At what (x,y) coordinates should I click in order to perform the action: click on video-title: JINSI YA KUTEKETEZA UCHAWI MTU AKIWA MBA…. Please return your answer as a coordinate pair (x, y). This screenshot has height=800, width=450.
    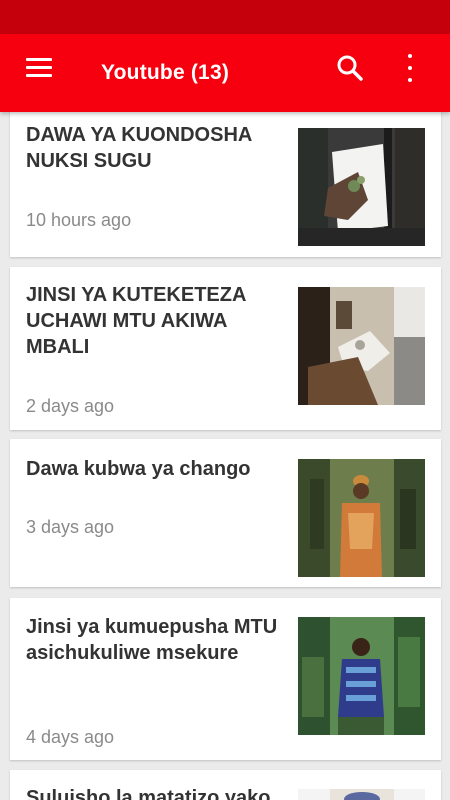
    Looking at the image, I should click on (136, 321).